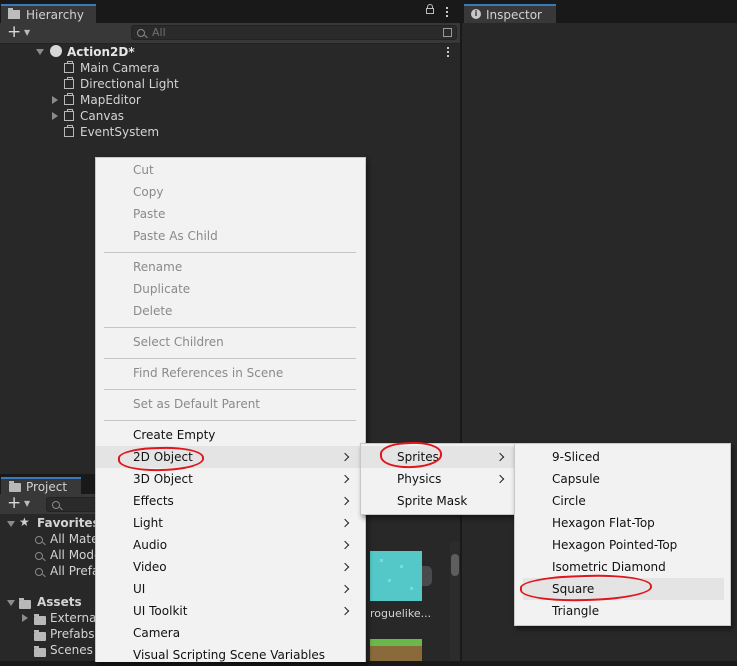 Image resolution: width=737 pixels, height=666 pixels. Describe the element at coordinates (119, 132) in the screenshot. I see `hierarchy-item-eventsystem: EventSystem` at that location.